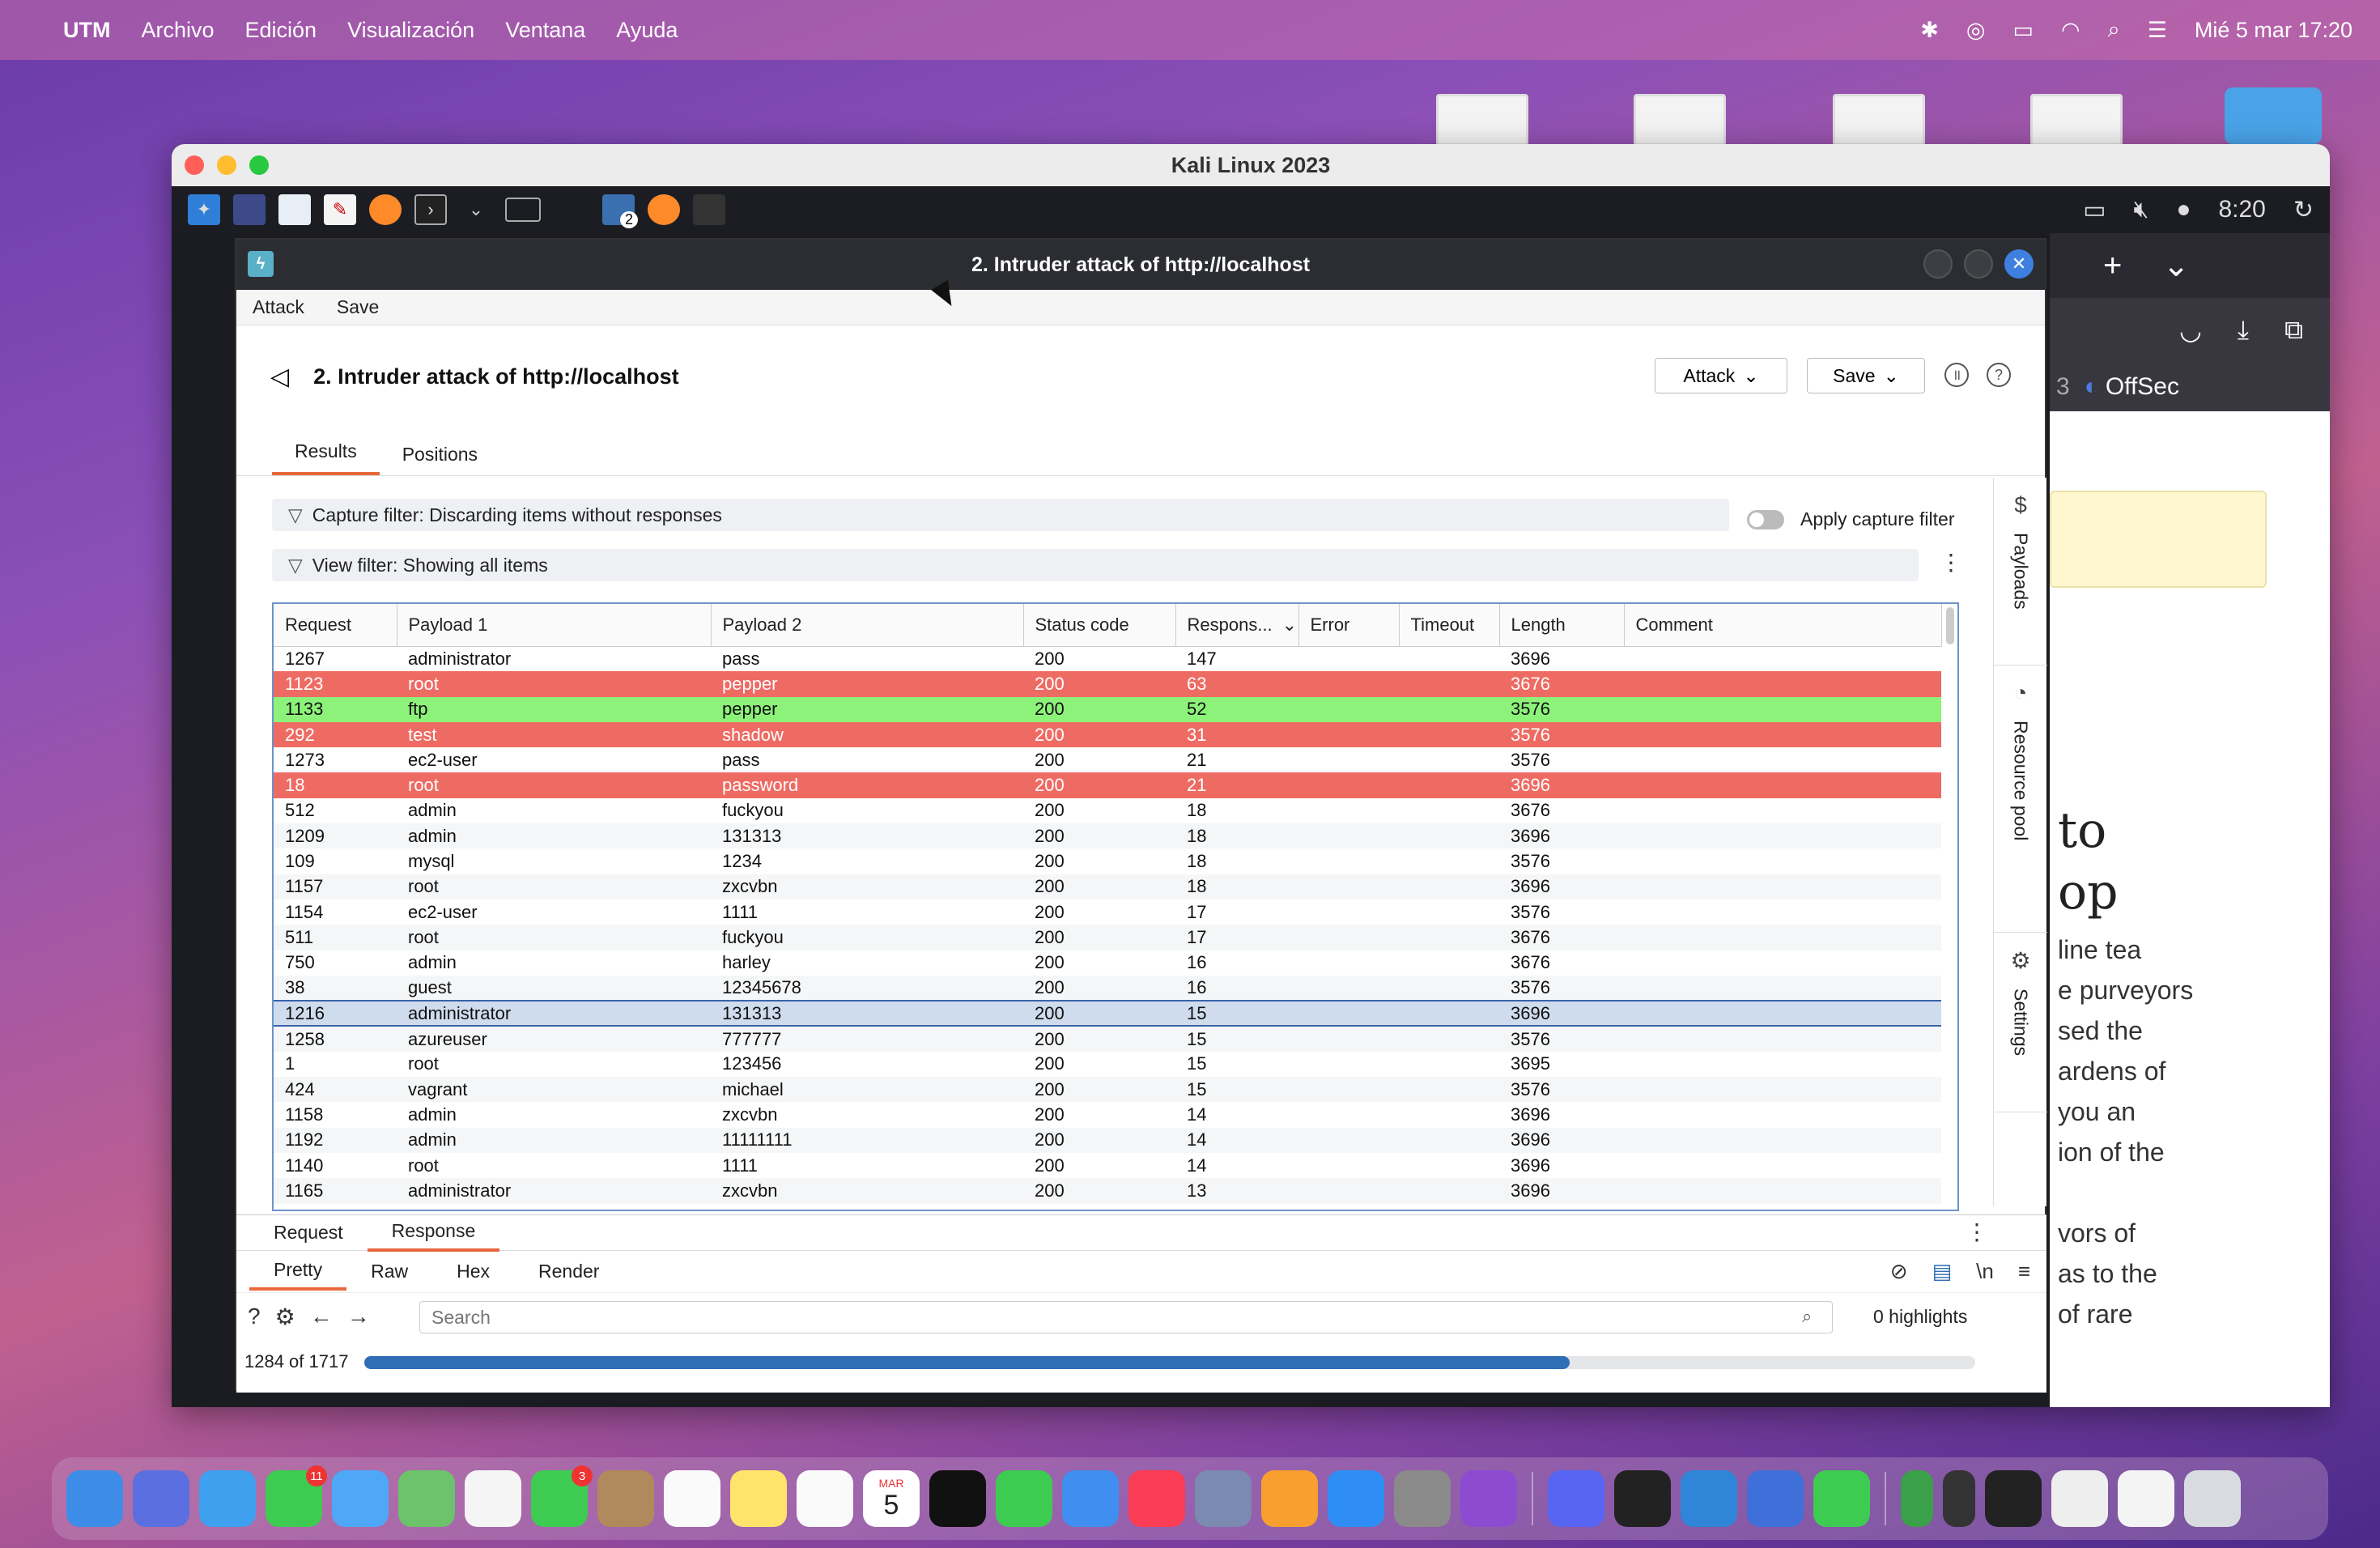 The height and width of the screenshot is (1548, 2380). Describe the element at coordinates (2176, 265) in the screenshot. I see `tab-list-icon: ⌄` at that location.